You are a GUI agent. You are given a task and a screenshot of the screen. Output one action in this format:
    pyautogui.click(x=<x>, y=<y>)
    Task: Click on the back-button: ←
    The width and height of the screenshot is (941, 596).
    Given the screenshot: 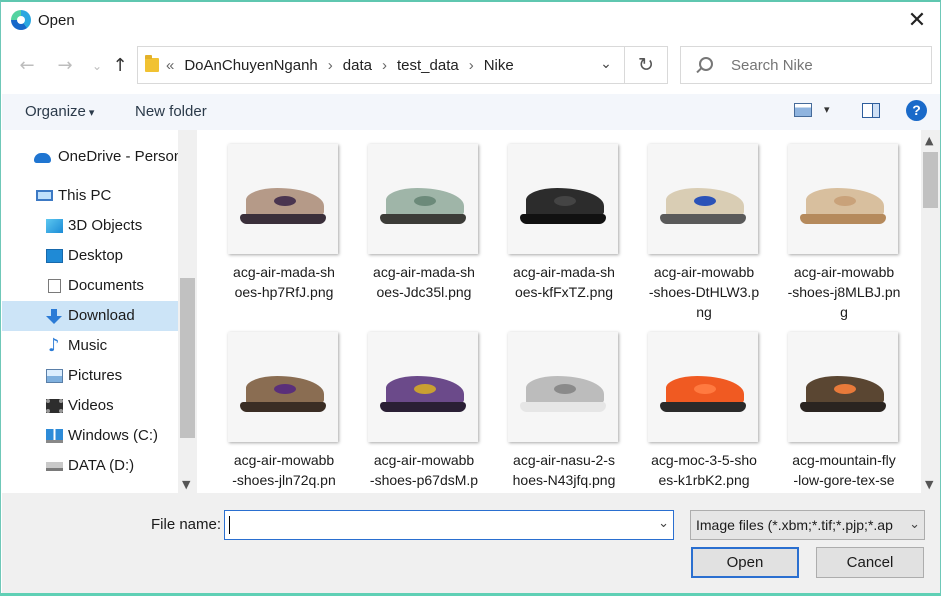 What is the action you would take?
    pyautogui.click(x=27, y=66)
    